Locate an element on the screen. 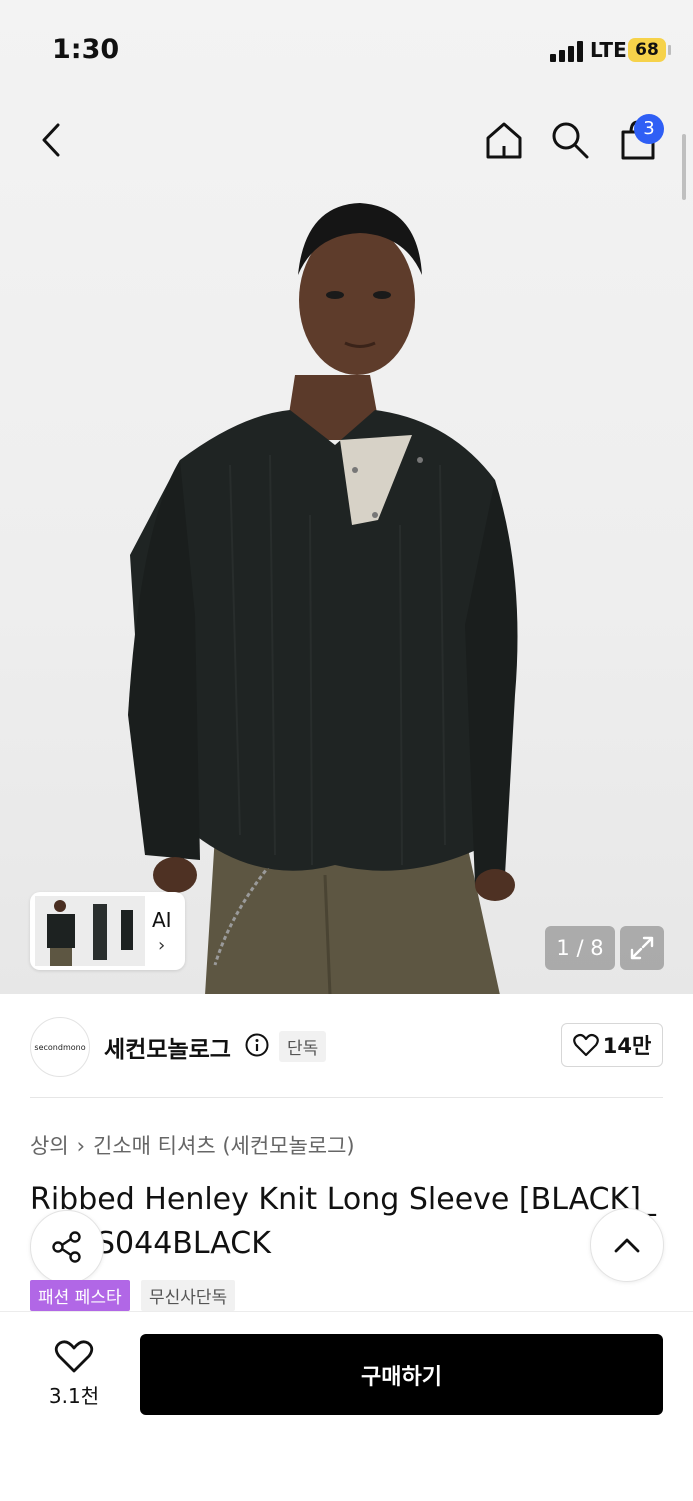  musinsa-exclusive-tag: 무신사단독 is located at coordinates (188, 1295).